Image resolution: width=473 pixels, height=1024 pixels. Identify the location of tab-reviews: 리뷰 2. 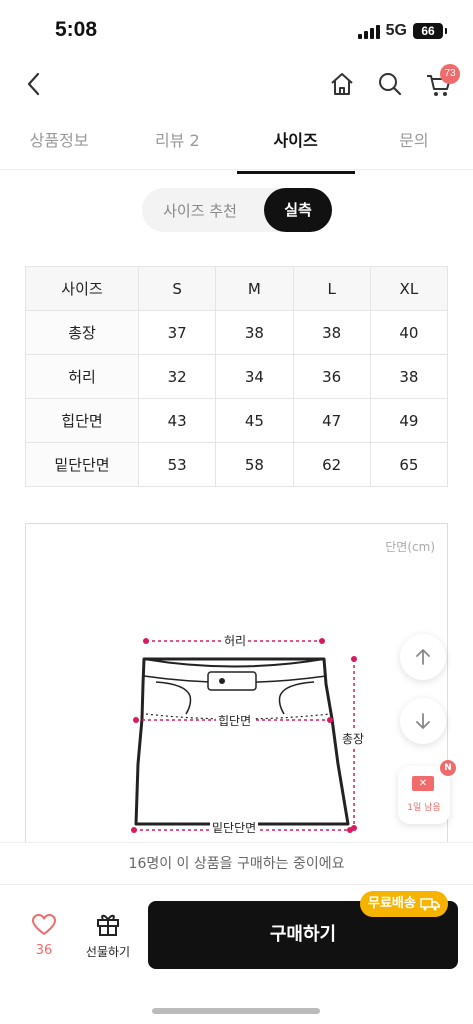
(177, 143).